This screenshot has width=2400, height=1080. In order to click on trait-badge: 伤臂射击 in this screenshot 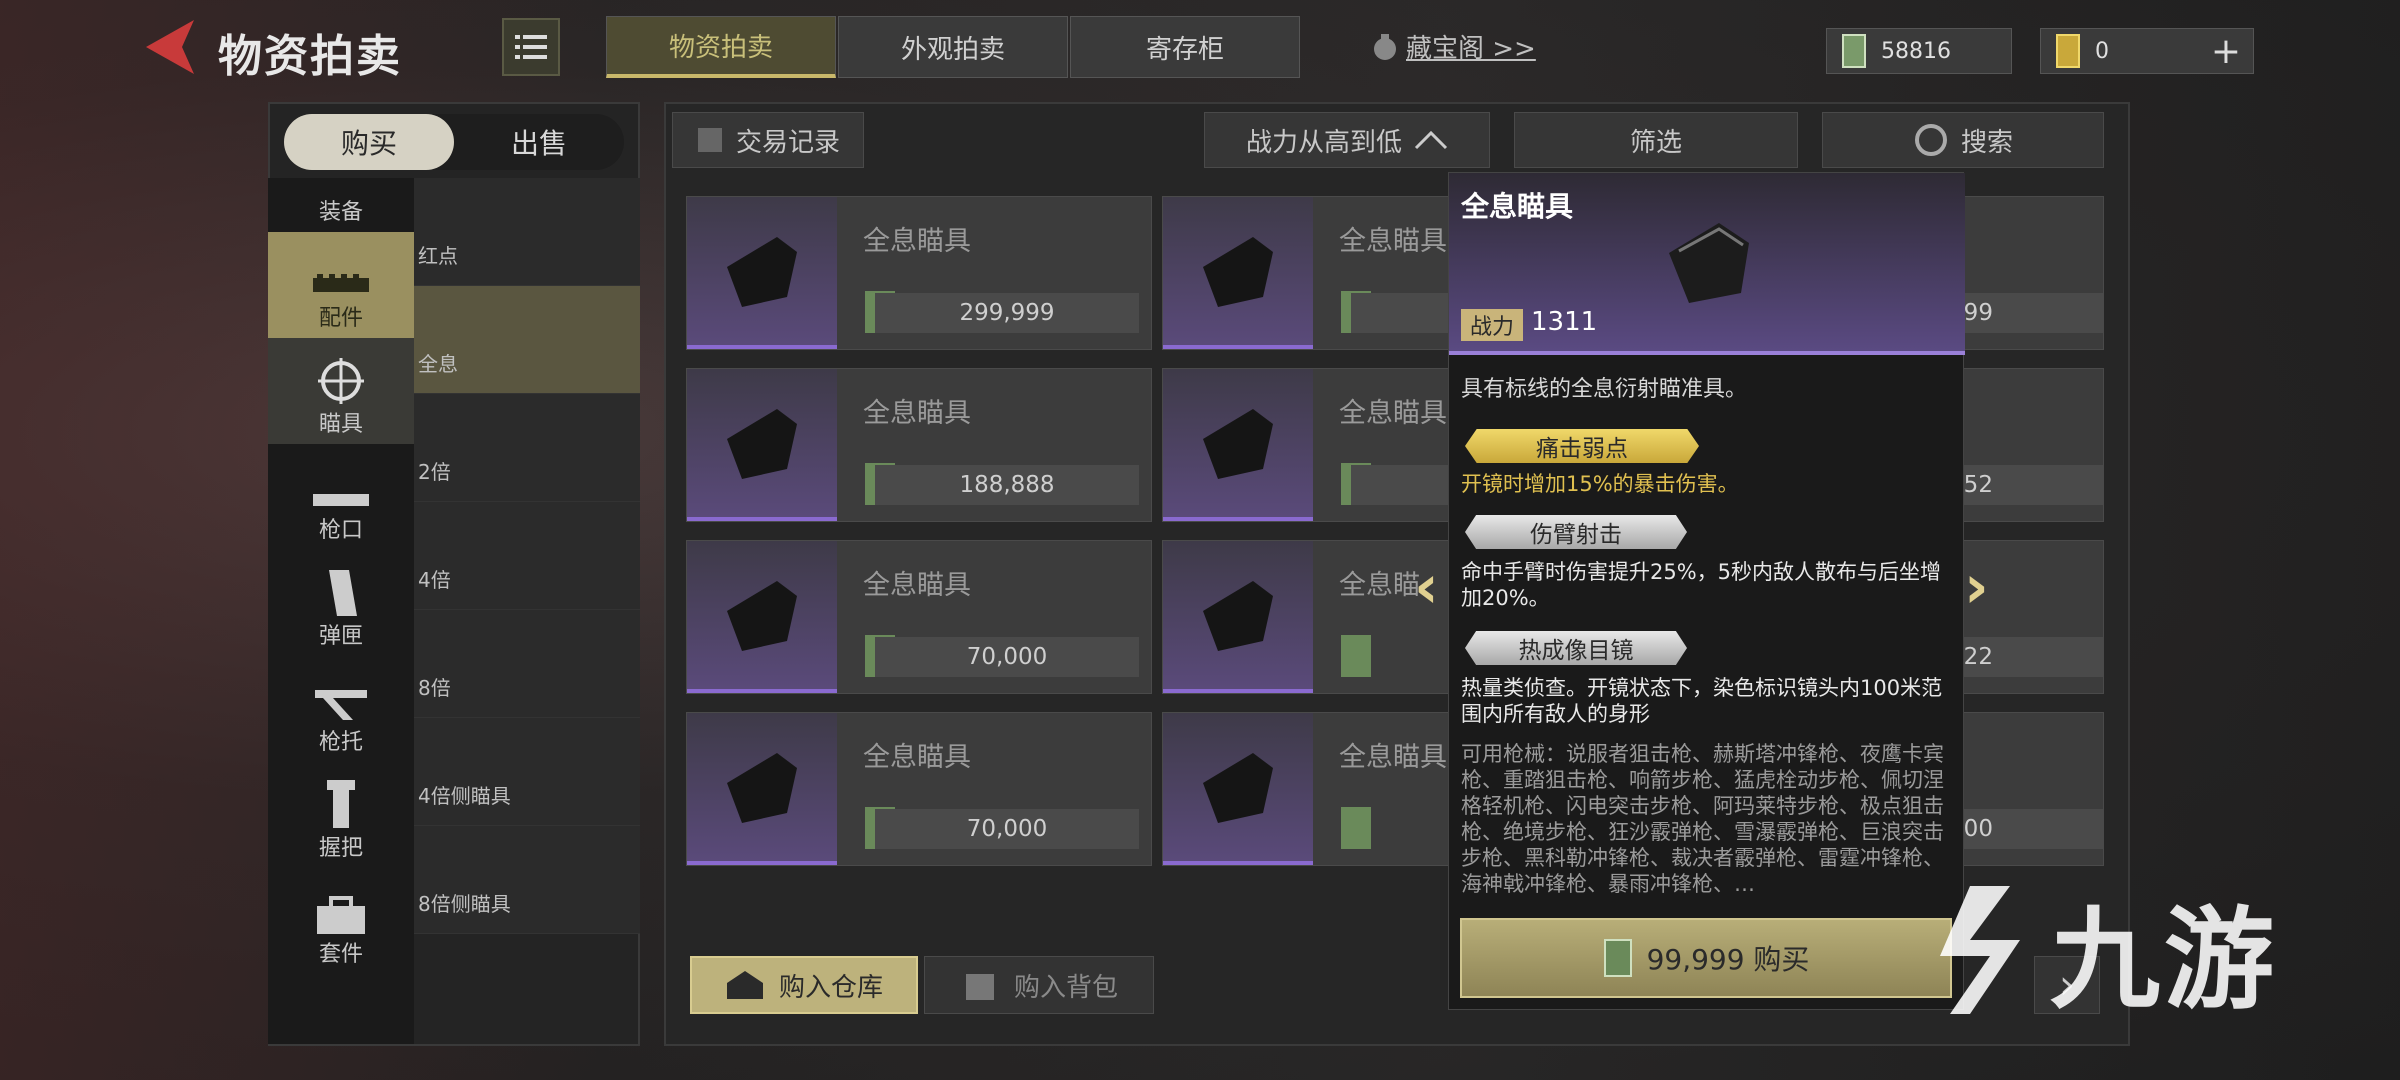, I will do `click(1576, 532)`.